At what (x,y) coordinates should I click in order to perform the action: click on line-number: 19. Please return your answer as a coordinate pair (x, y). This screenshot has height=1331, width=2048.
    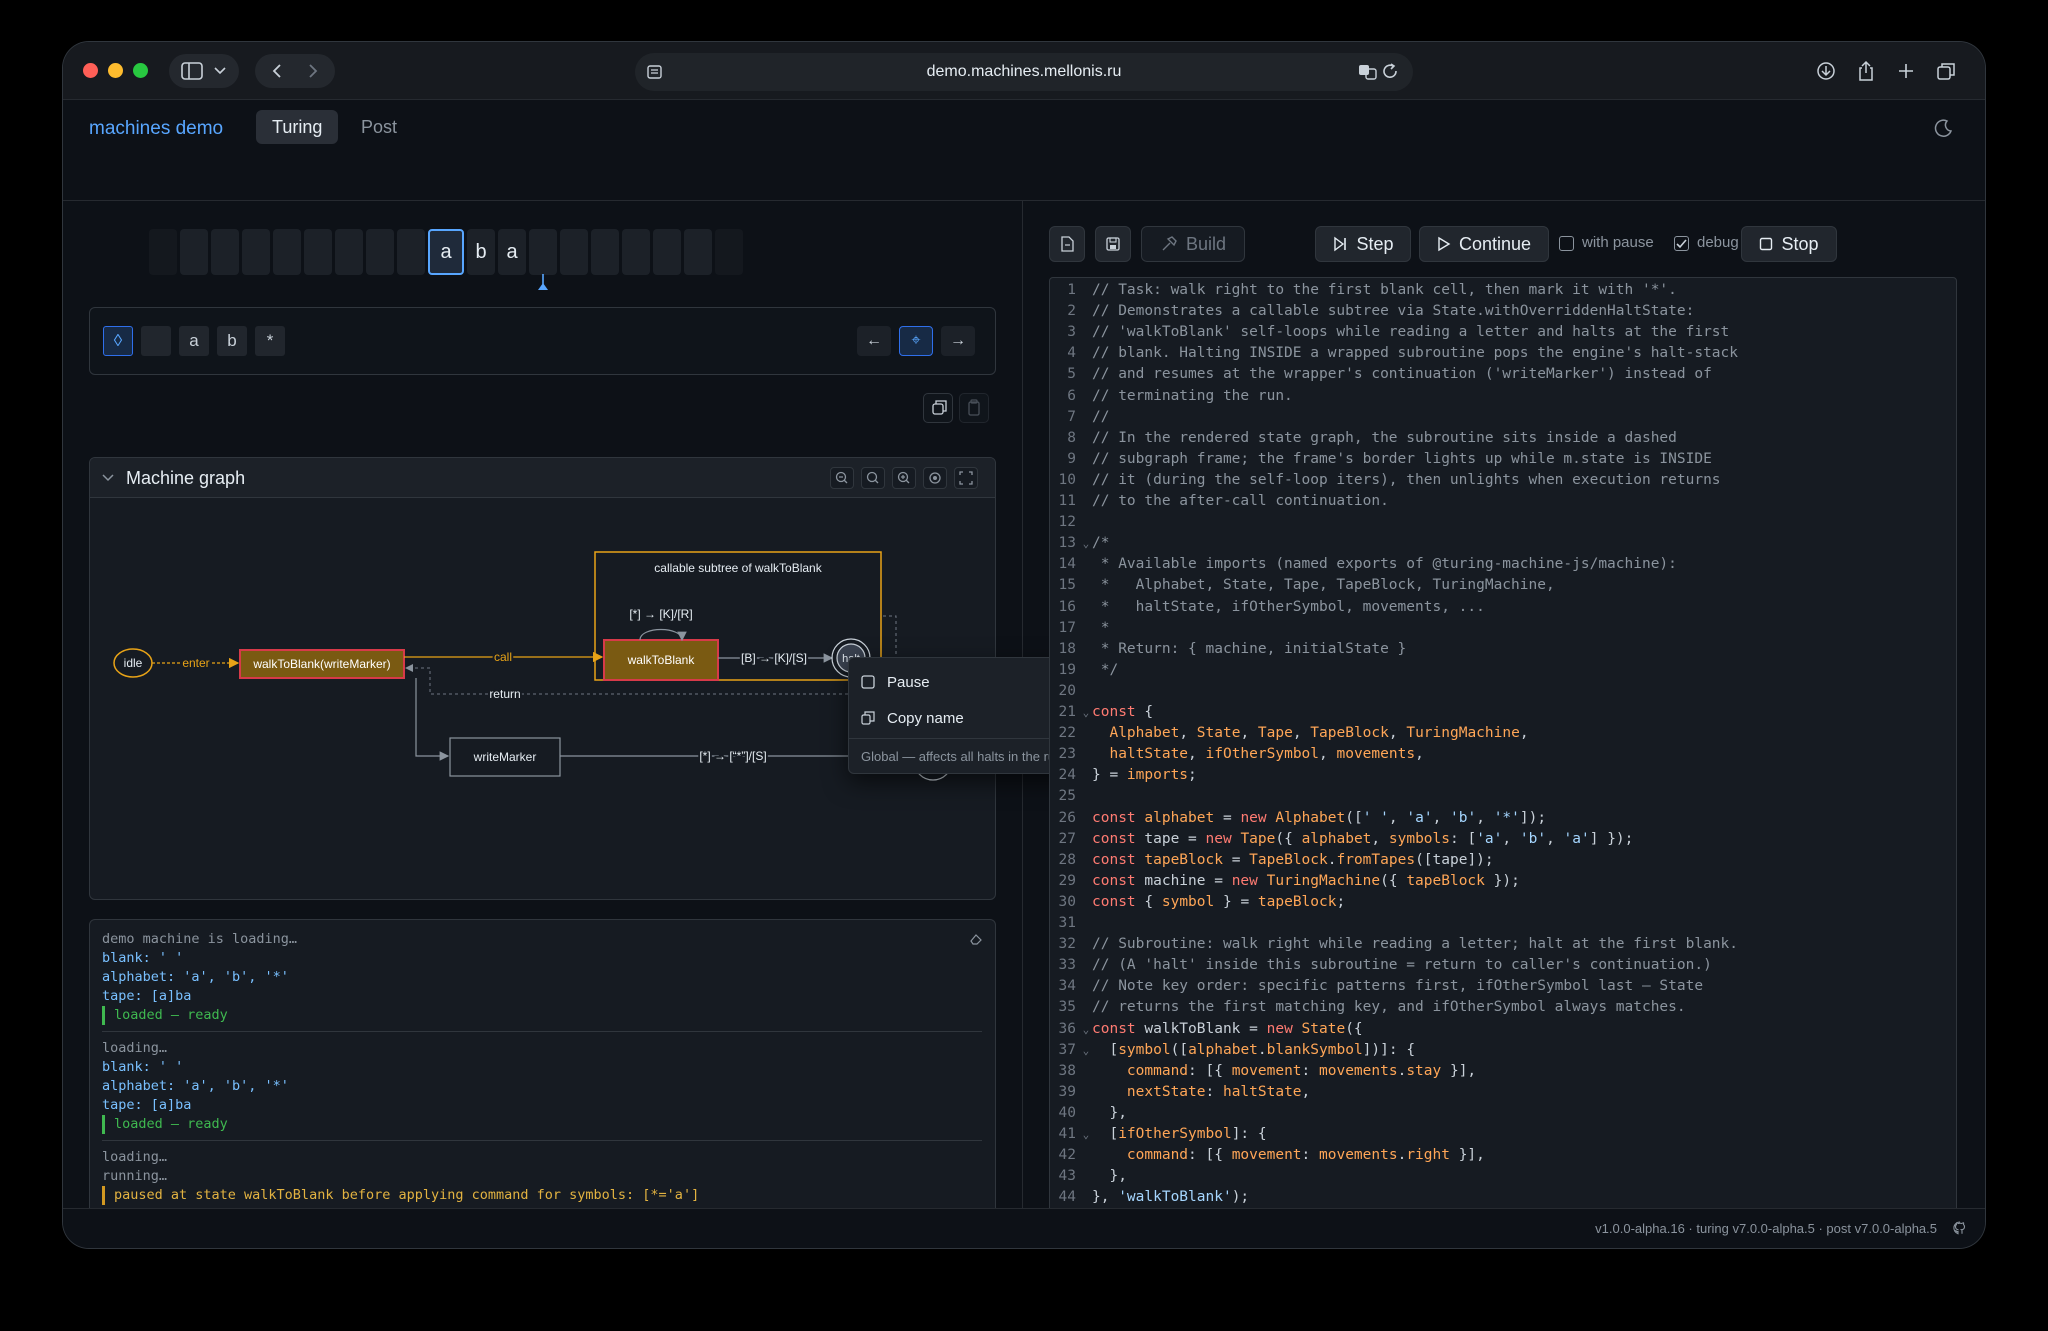
    Looking at the image, I should click on (1067, 669).